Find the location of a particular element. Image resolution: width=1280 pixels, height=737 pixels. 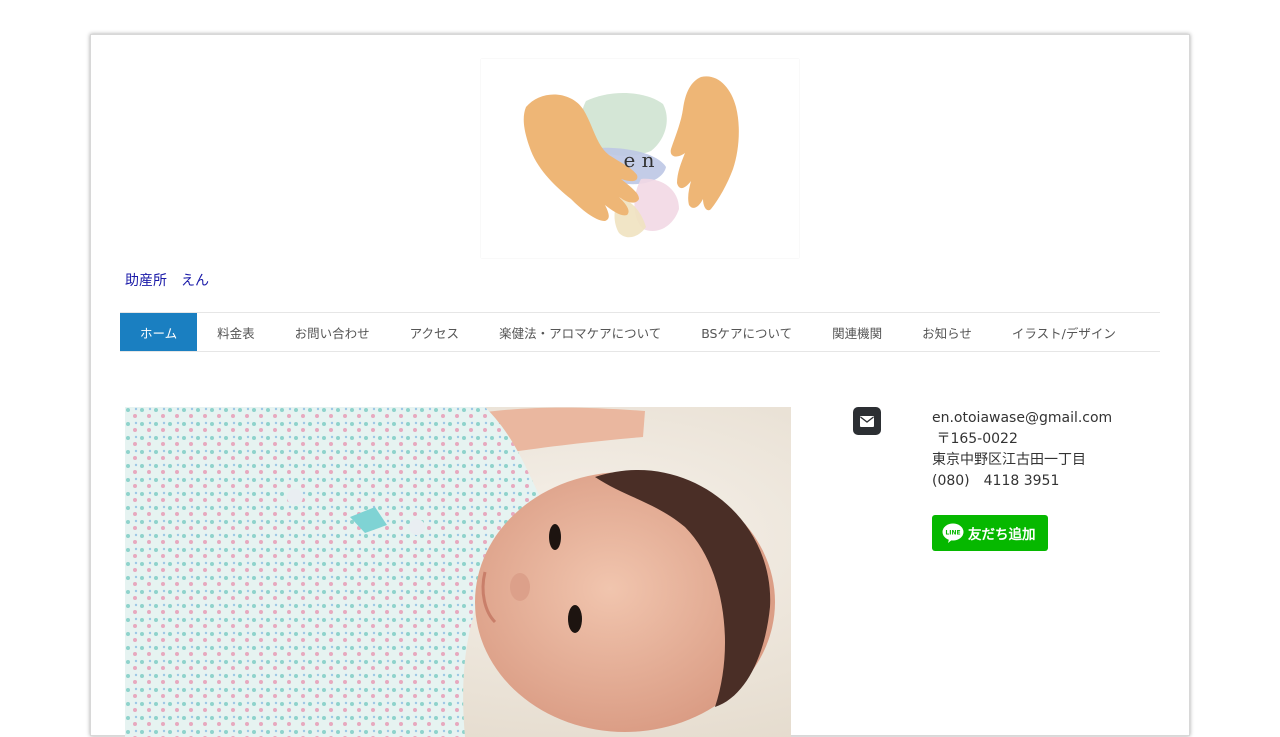

nav-item-bs-care: BSケアについて is located at coordinates (746, 332).